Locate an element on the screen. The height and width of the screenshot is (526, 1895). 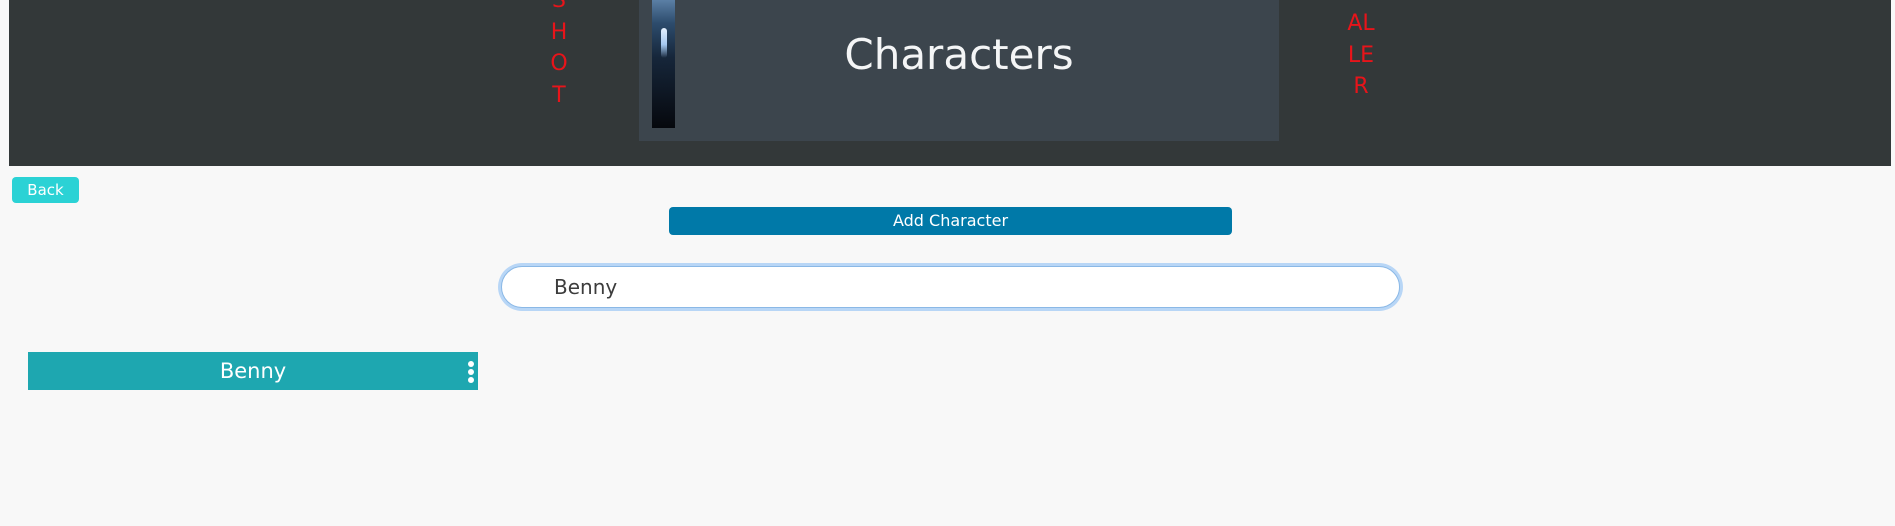
page-title: Characters is located at coordinates (959, 54).